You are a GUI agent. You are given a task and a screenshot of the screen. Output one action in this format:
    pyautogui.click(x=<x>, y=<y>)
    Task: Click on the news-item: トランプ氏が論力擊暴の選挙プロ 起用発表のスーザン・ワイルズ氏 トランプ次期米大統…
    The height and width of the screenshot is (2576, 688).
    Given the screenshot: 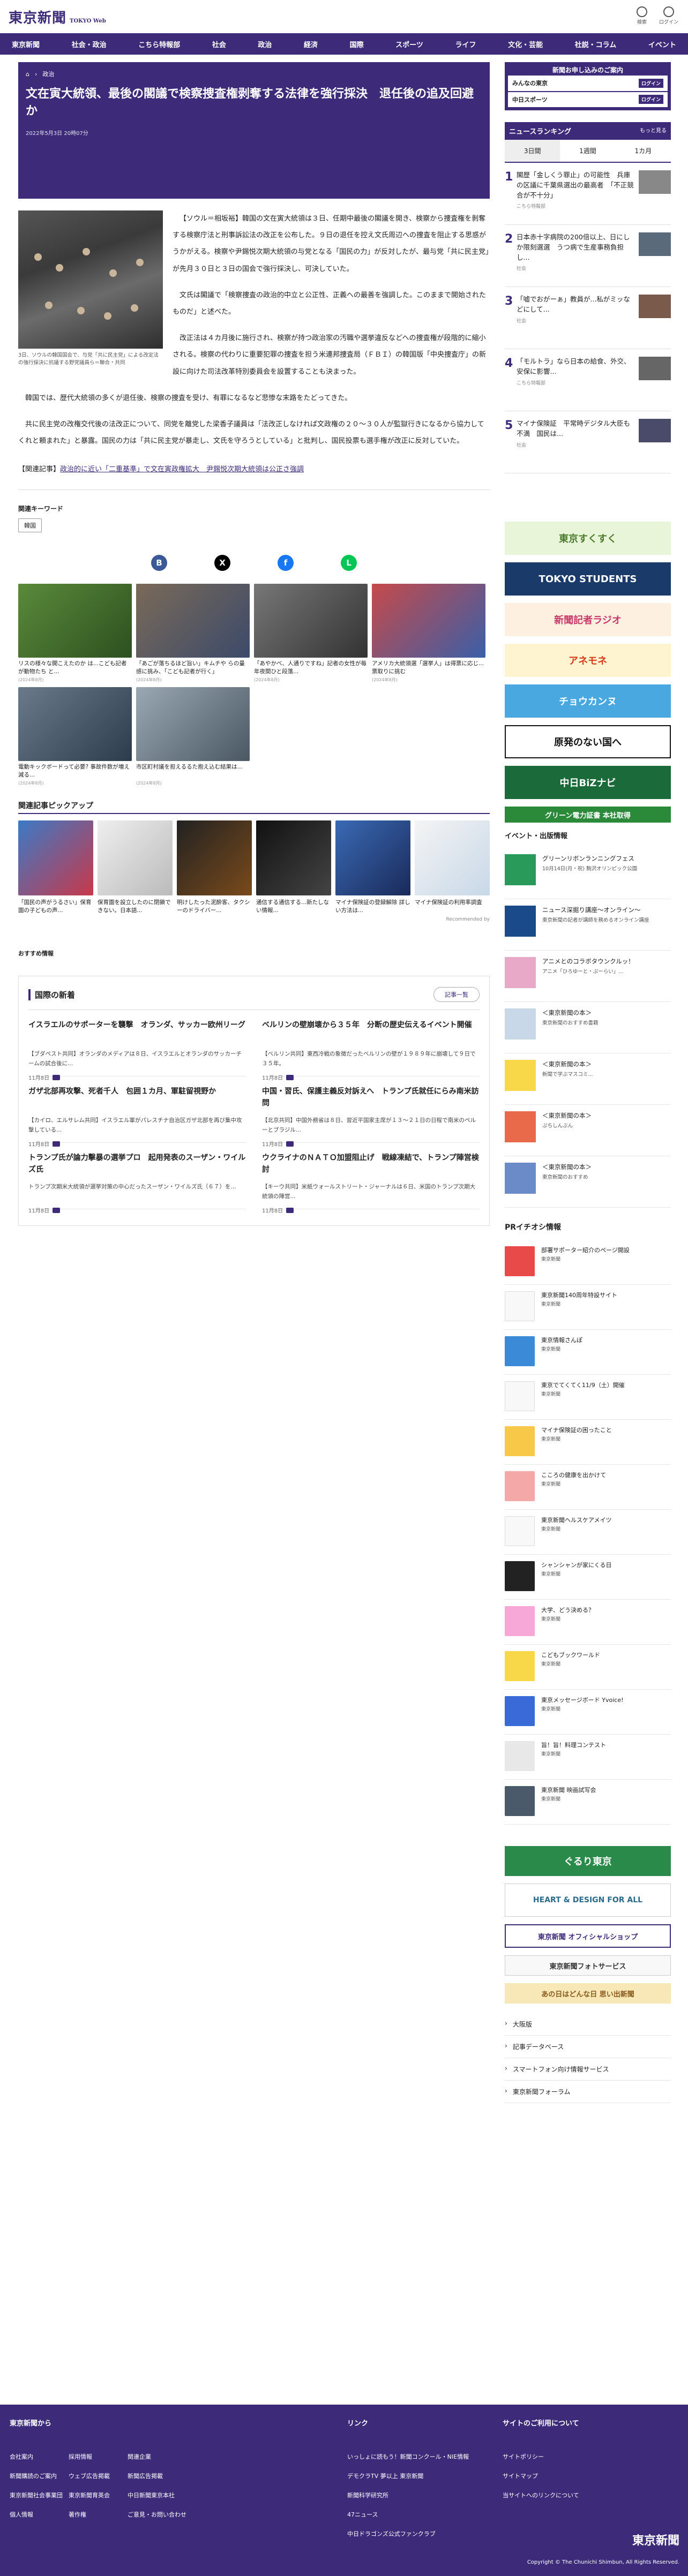 What is the action you would take?
    pyautogui.click(x=137, y=1178)
    